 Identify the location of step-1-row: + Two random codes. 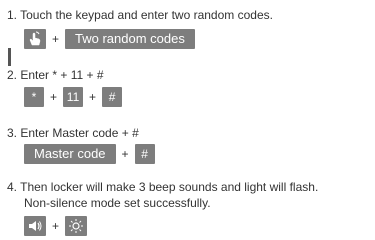
(109, 39).